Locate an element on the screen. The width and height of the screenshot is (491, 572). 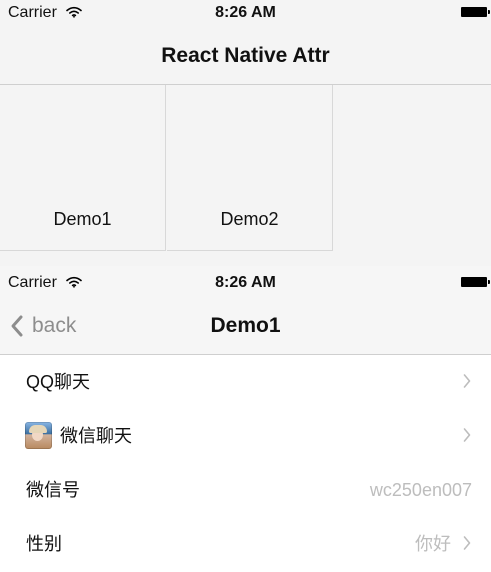
demo2-cell: Demo2 is located at coordinates (250, 168).